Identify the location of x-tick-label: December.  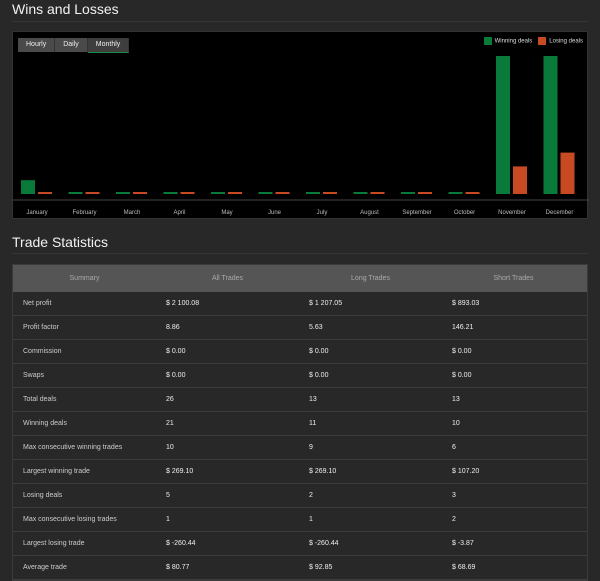
(560, 213).